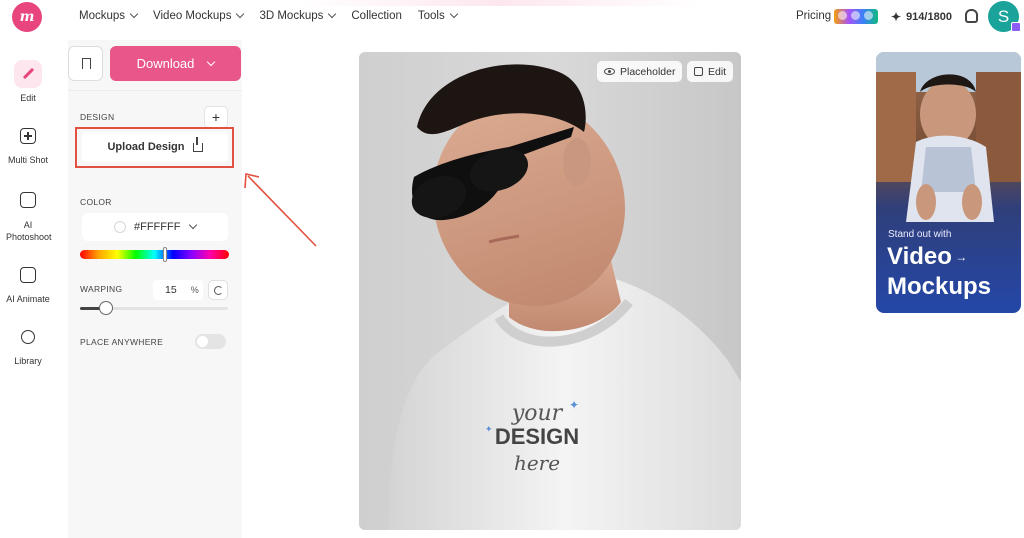 Image resolution: width=1024 pixels, height=538 pixels. What do you see at coordinates (28, 275) in the screenshot?
I see `ai-animate-icon` at bounding box center [28, 275].